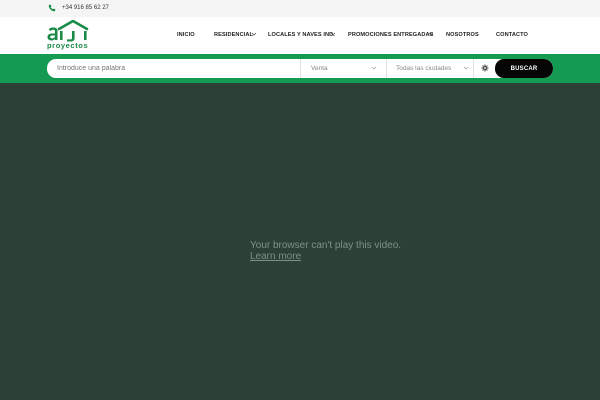  I want to click on nav-item-residencial: RESIDENCIAL, so click(233, 35).